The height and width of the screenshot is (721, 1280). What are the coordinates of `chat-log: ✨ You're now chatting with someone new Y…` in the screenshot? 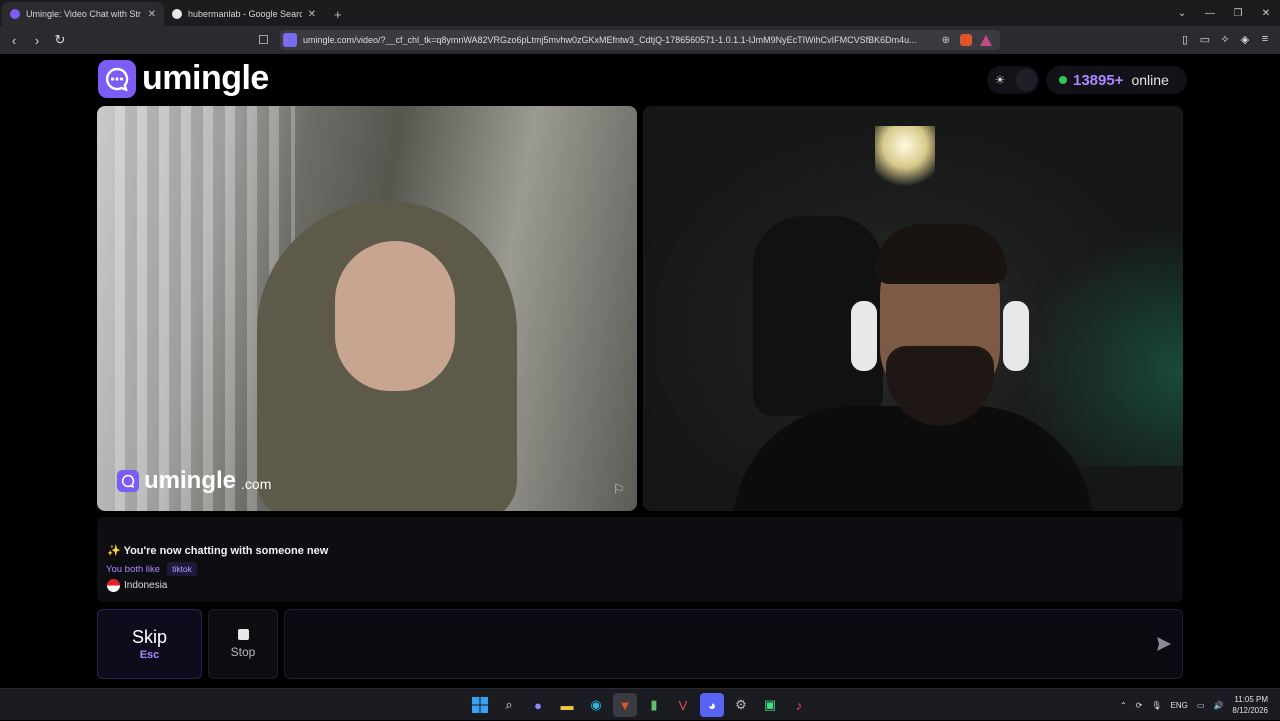 It's located at (640, 559).